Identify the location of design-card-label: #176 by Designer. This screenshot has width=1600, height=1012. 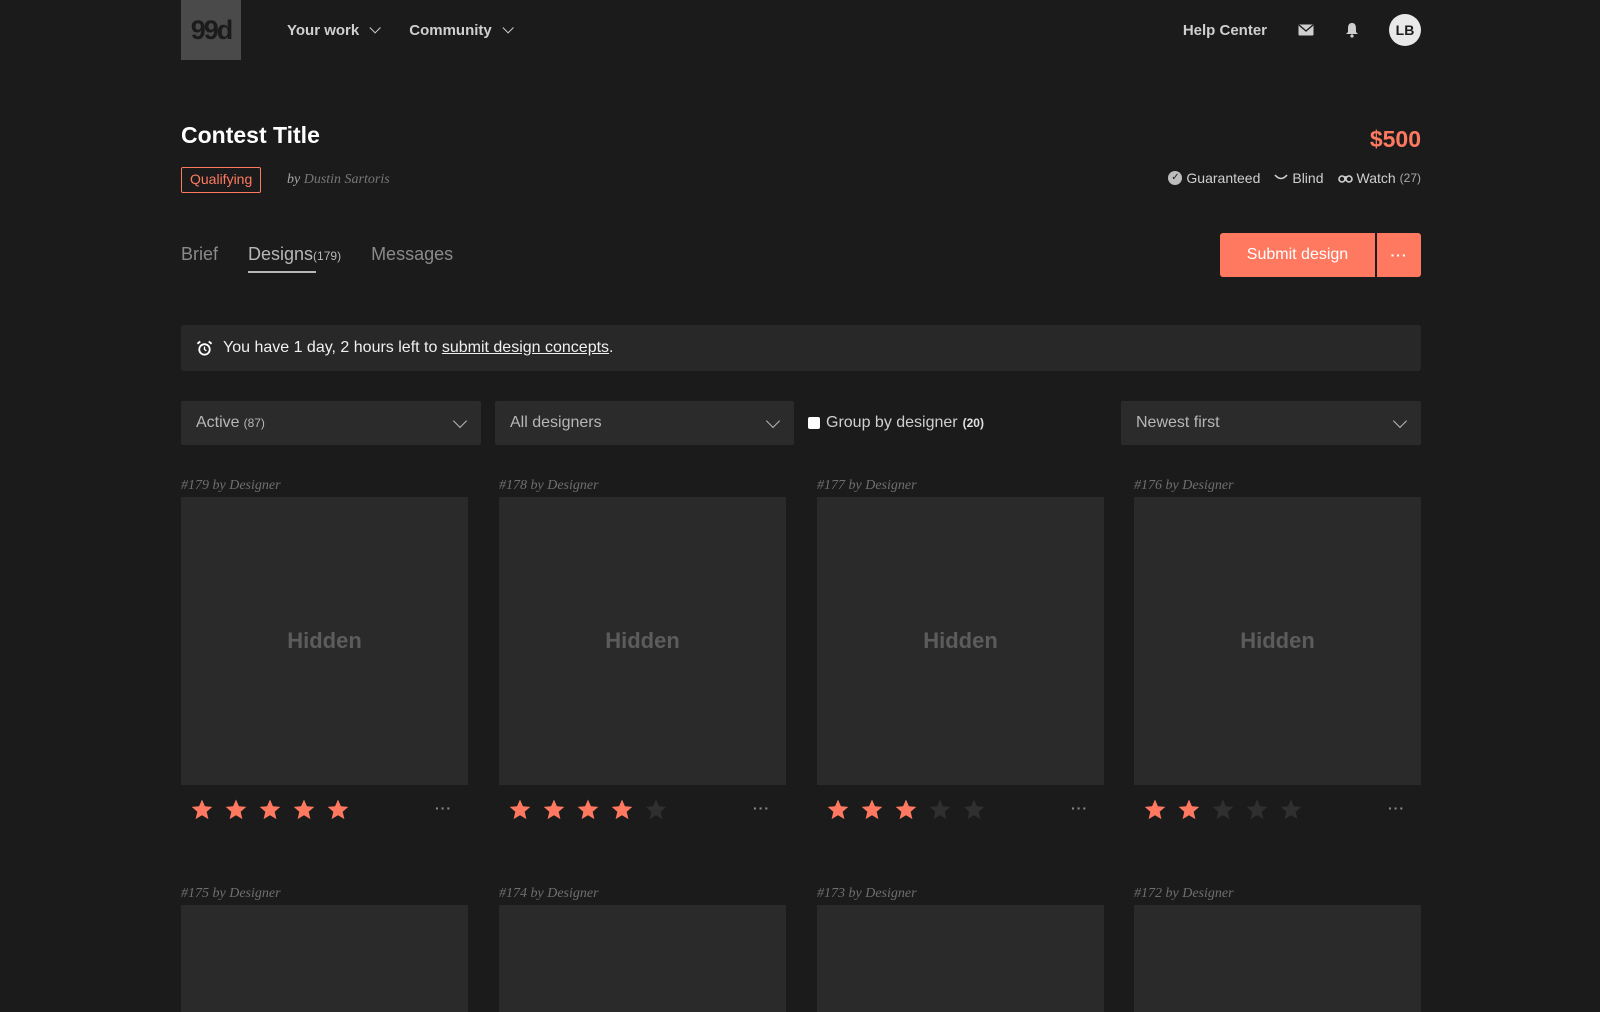
(1277, 486).